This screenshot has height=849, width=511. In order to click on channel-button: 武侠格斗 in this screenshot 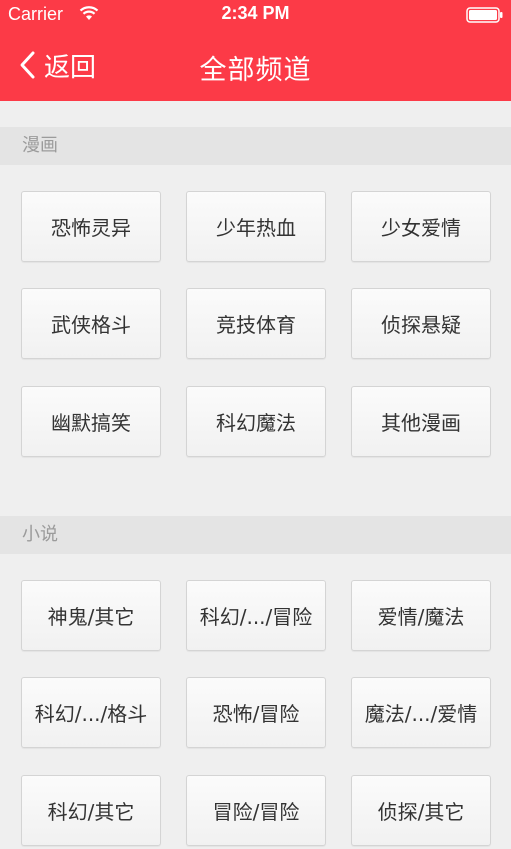, I will do `click(91, 323)`.